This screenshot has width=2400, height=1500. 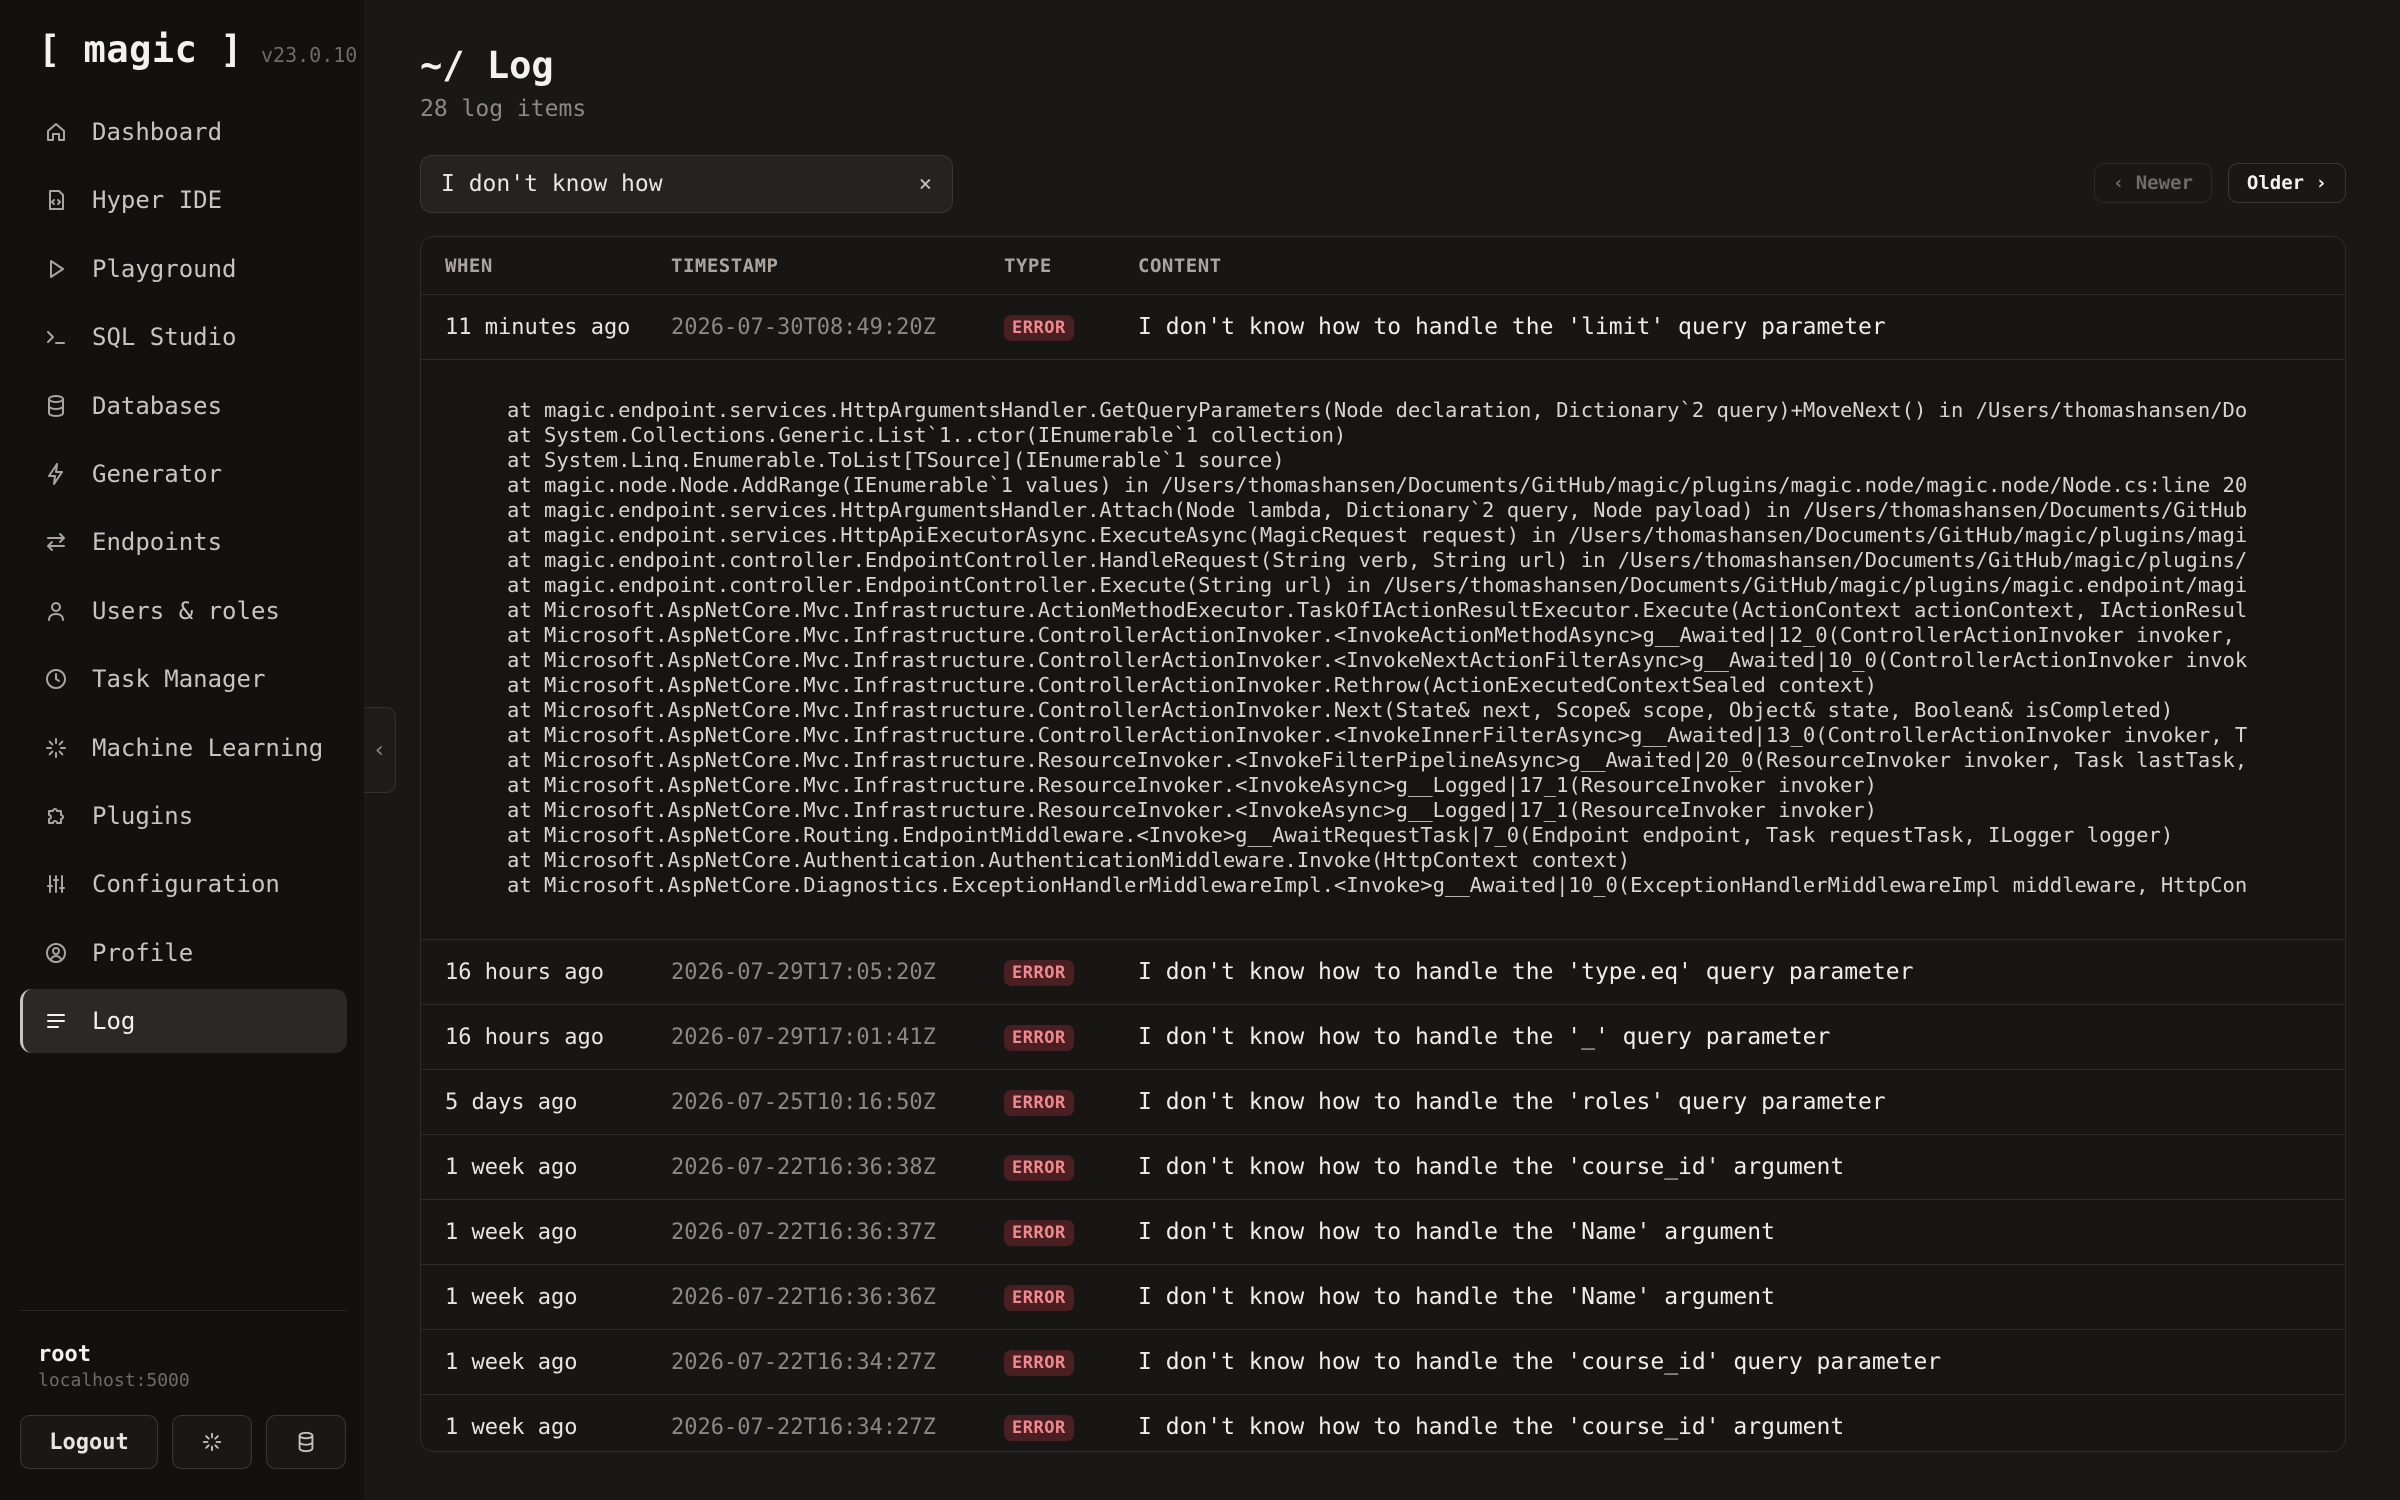 What do you see at coordinates (143, 952) in the screenshot?
I see `sidebar-item-label: Profile` at bounding box center [143, 952].